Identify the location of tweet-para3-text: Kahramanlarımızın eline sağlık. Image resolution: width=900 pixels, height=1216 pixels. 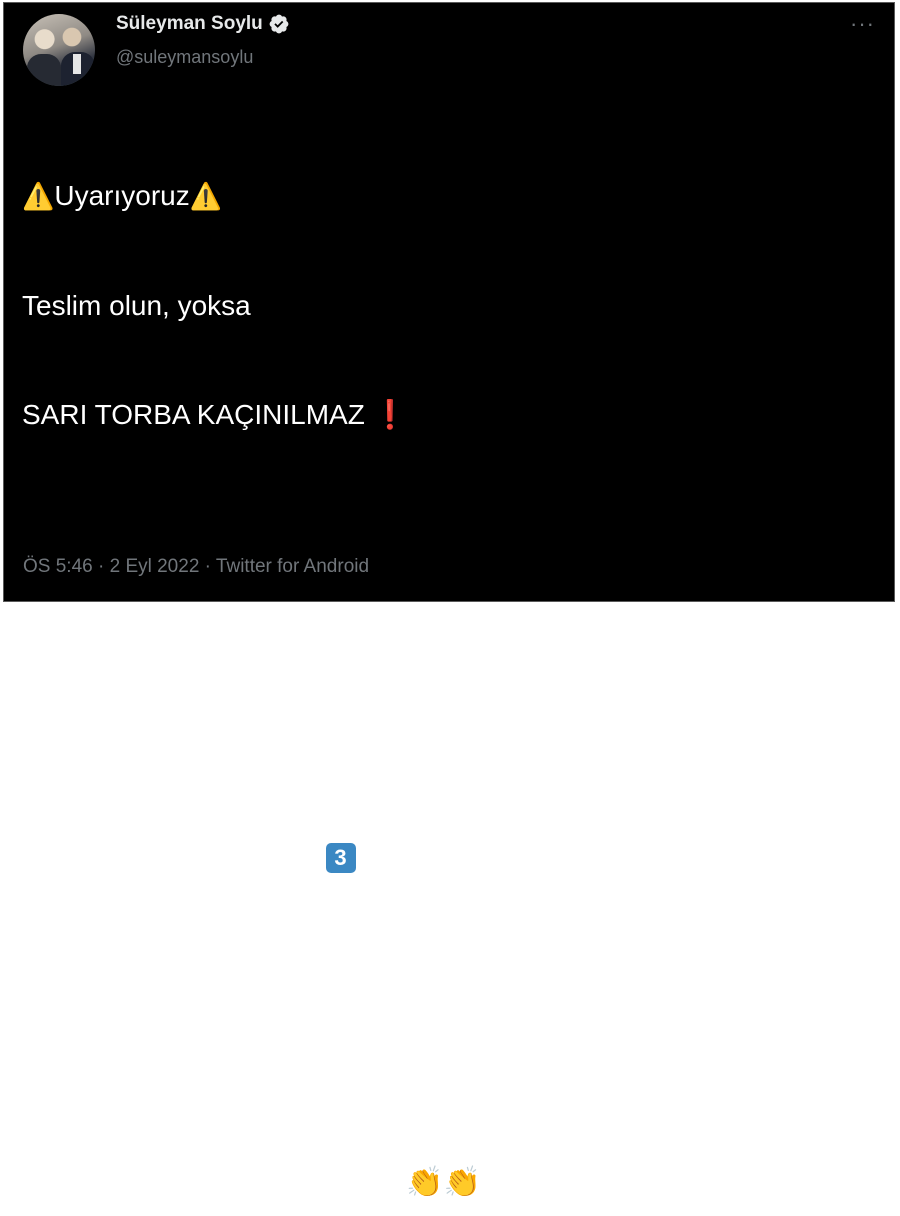
(214, 1182).